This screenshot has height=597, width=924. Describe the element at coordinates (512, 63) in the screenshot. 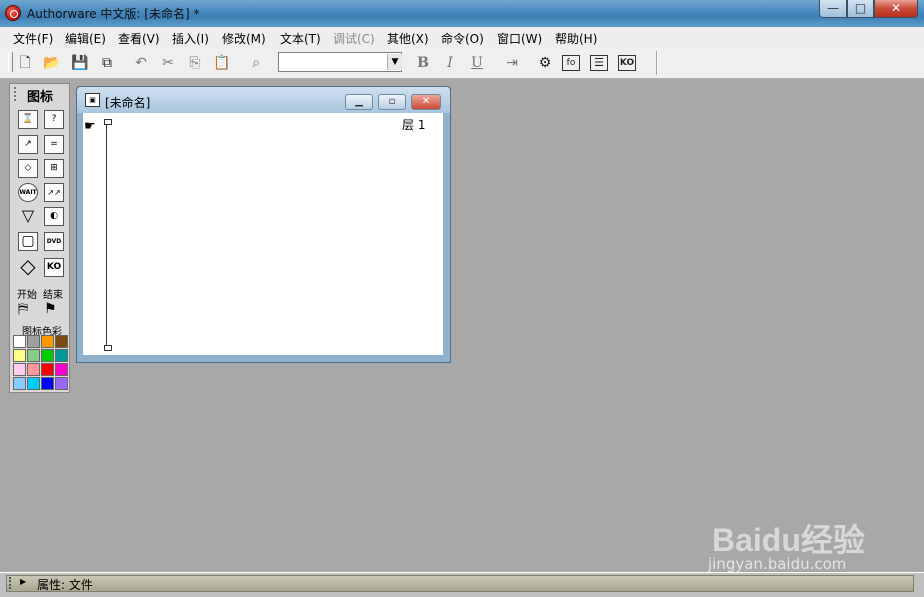

I see `run-icon: ⇥` at that location.